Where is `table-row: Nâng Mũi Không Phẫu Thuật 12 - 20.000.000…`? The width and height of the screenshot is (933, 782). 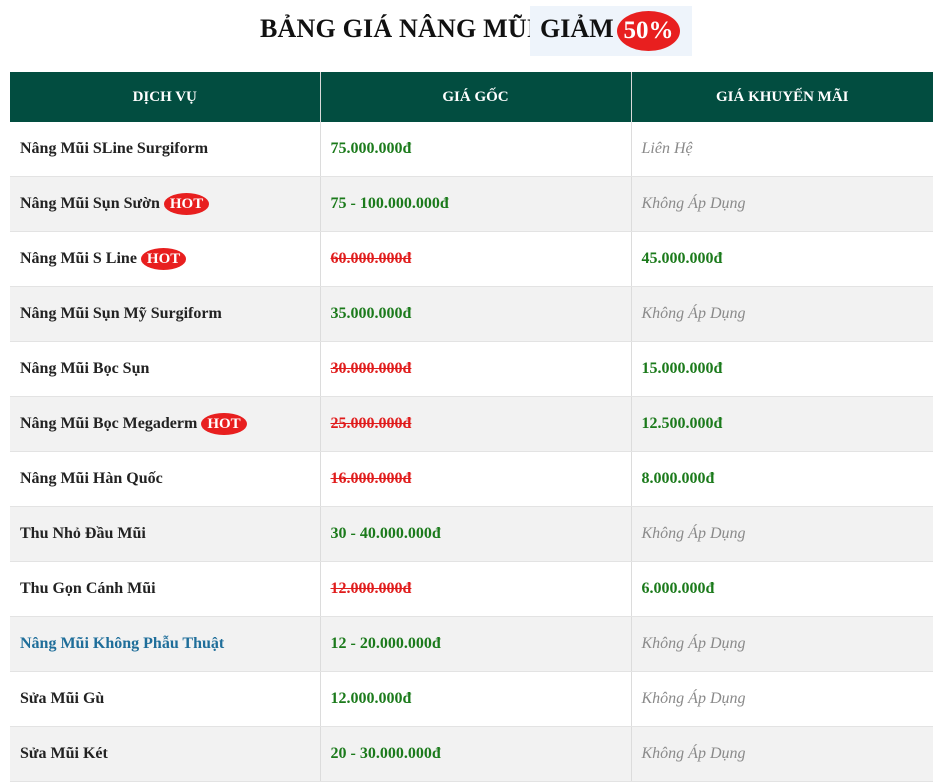
table-row: Nâng Mũi Không Phẫu Thuật 12 - 20.000.000… is located at coordinates (471, 644).